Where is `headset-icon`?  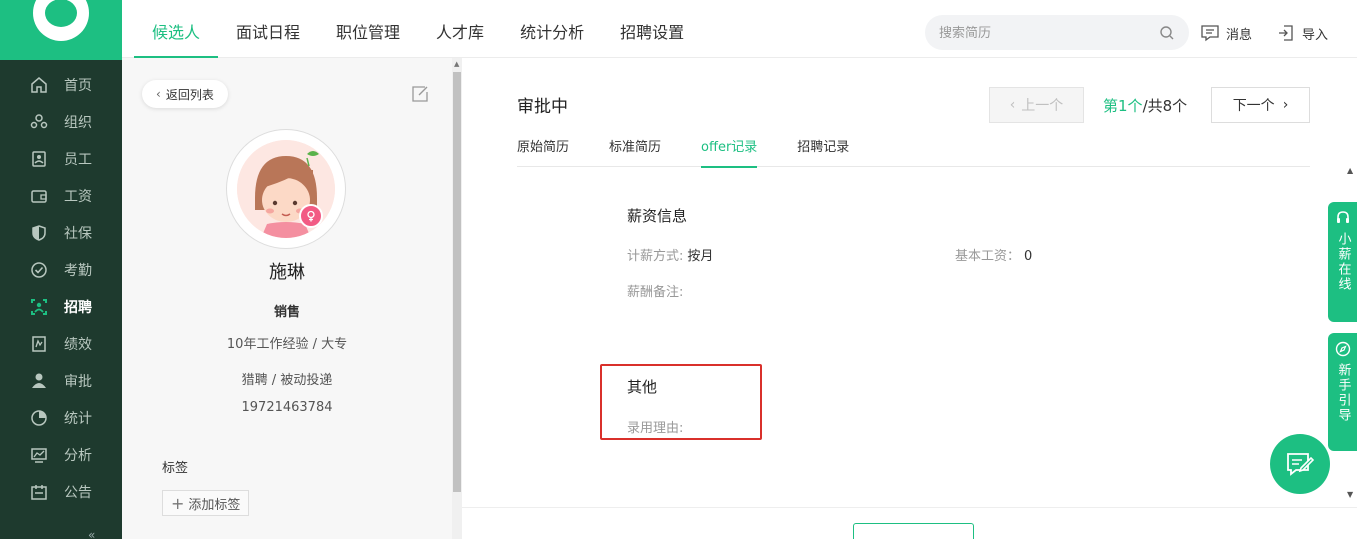 headset-icon is located at coordinates (1342, 217).